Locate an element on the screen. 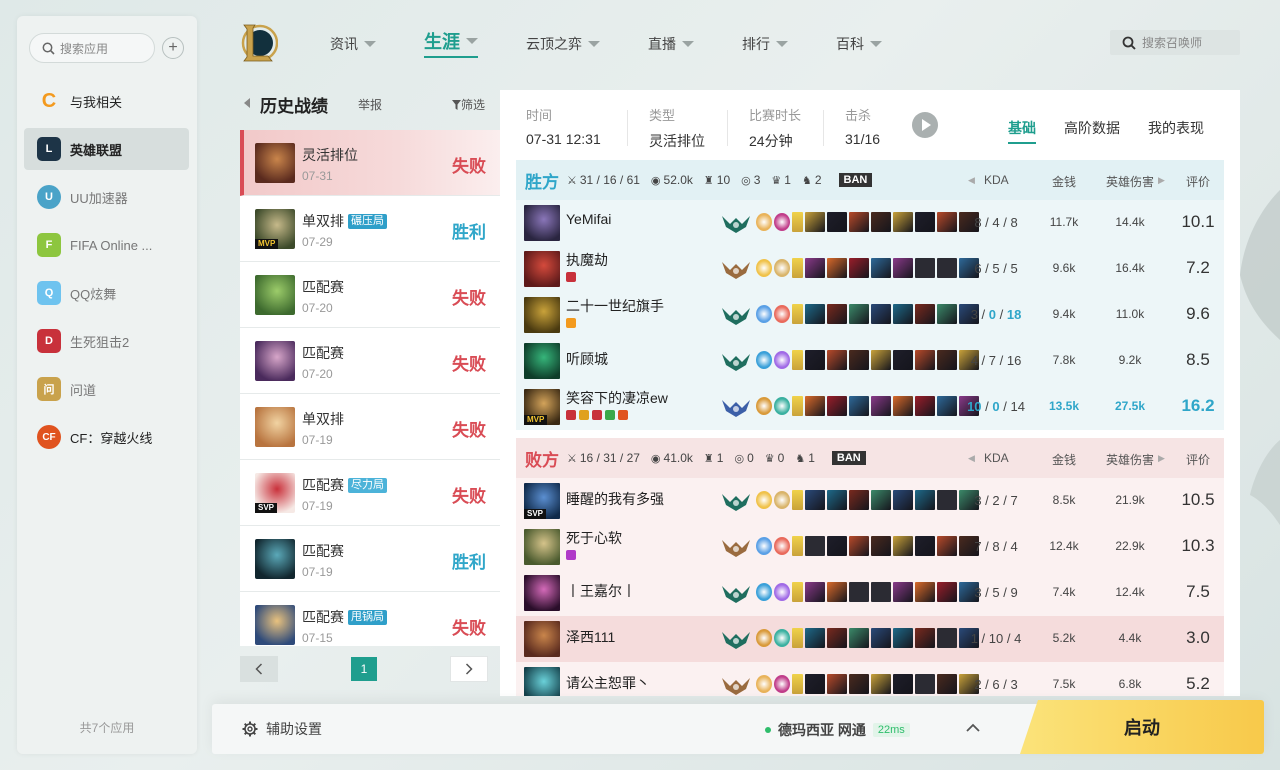 The width and height of the screenshot is (1280, 770). tab-my-performance: 我的表现 is located at coordinates (1176, 131).